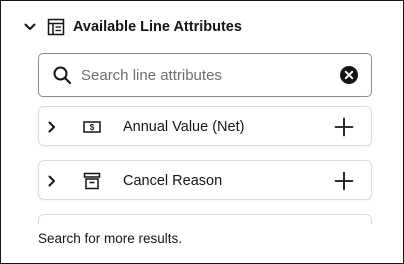 The image size is (404, 264). I want to click on list-item: $ Annual Value (Net), so click(205, 126).